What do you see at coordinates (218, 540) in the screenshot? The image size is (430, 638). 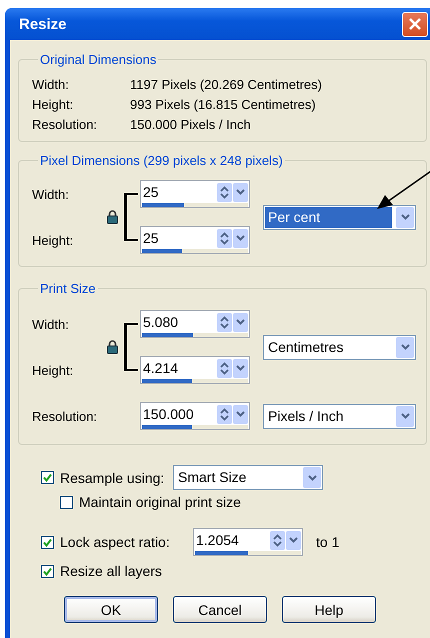 I see `field-value: 1.2054` at bounding box center [218, 540].